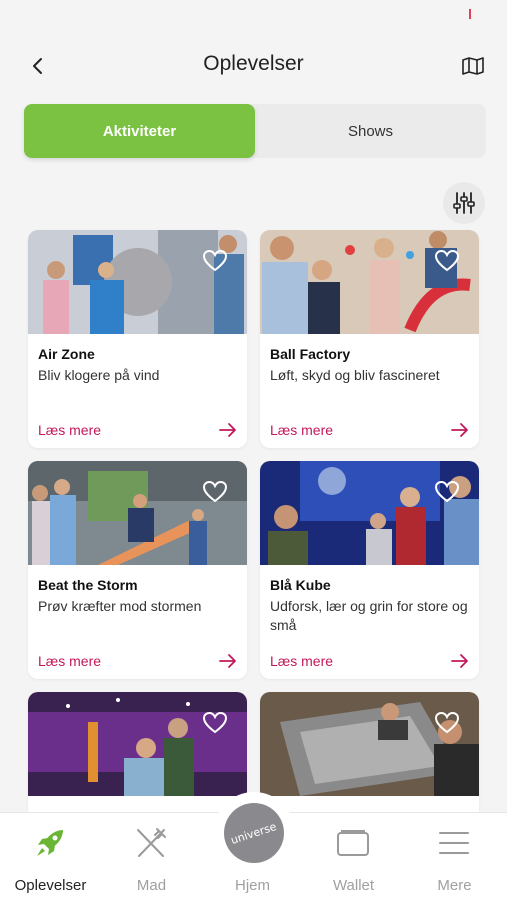 Image resolution: width=507 pixels, height=900 pixels. I want to click on filter-button, so click(464, 203).